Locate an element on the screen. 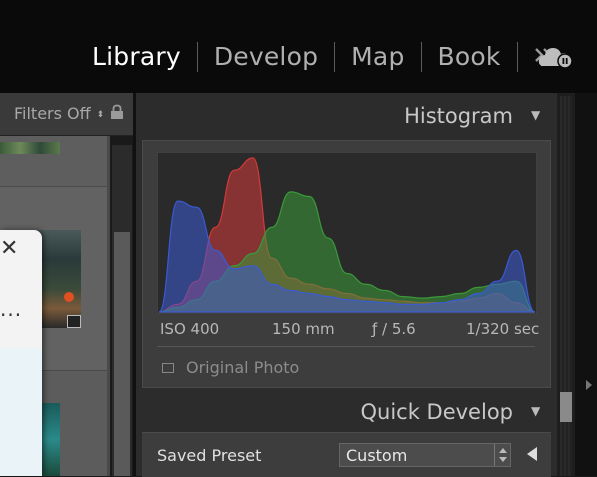  scrollbar-thumb is located at coordinates (566, 407).